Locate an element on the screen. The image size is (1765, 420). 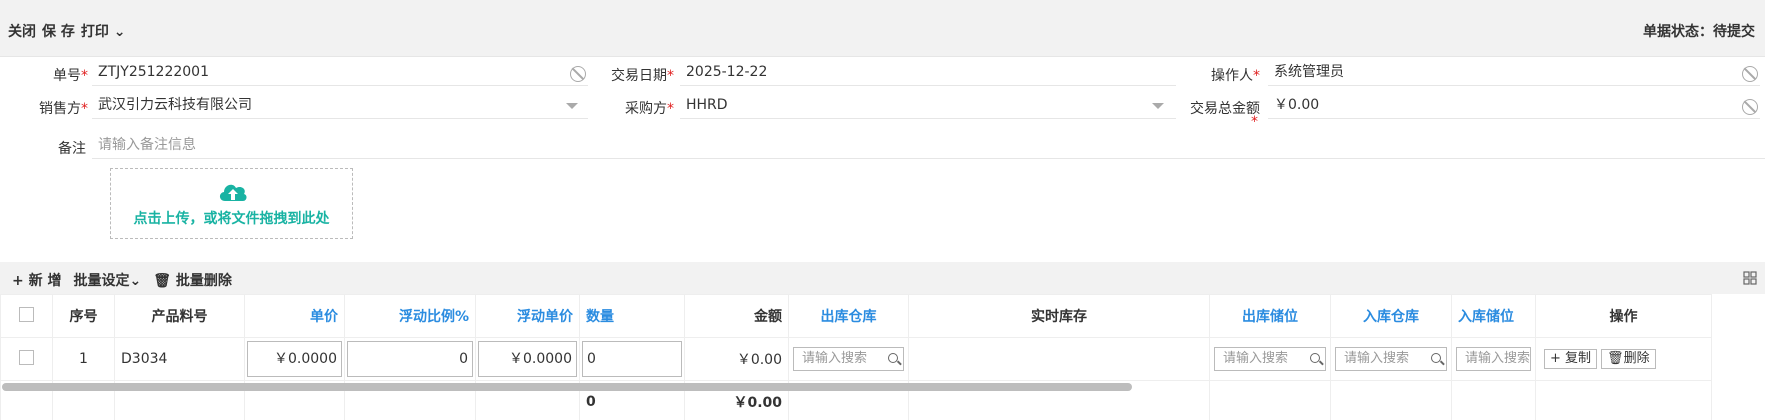
batch-delete-button: 🗑 批量删除 is located at coordinates (192, 280).